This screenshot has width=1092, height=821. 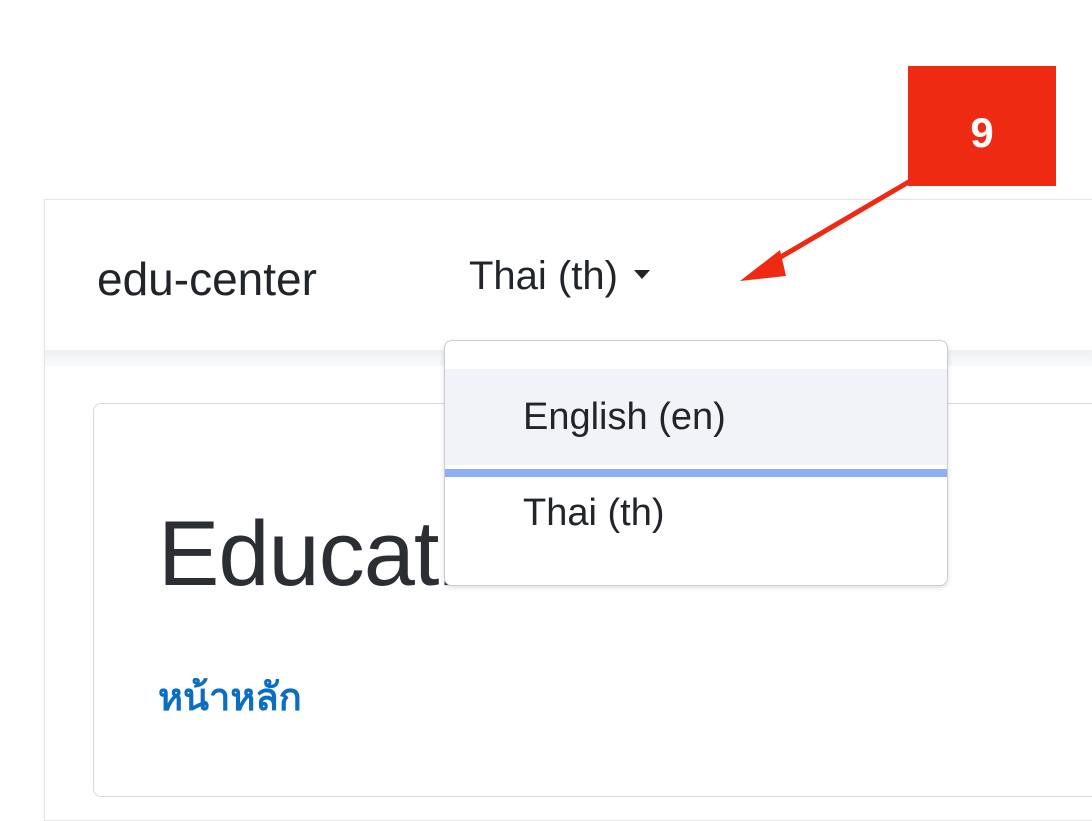 What do you see at coordinates (827, 229) in the screenshot?
I see `annotation-arrow-icon` at bounding box center [827, 229].